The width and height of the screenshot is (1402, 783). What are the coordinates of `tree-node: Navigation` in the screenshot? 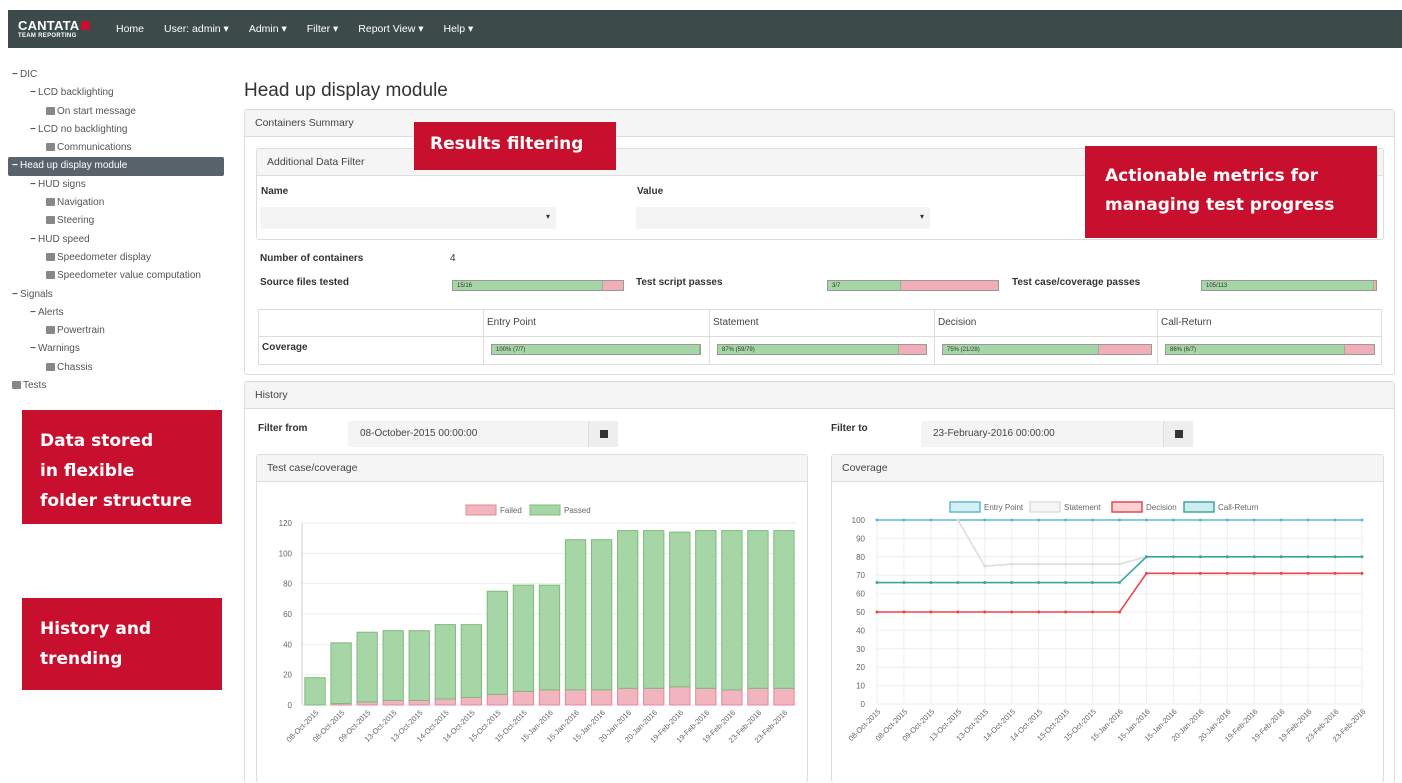 It's located at (116, 203).